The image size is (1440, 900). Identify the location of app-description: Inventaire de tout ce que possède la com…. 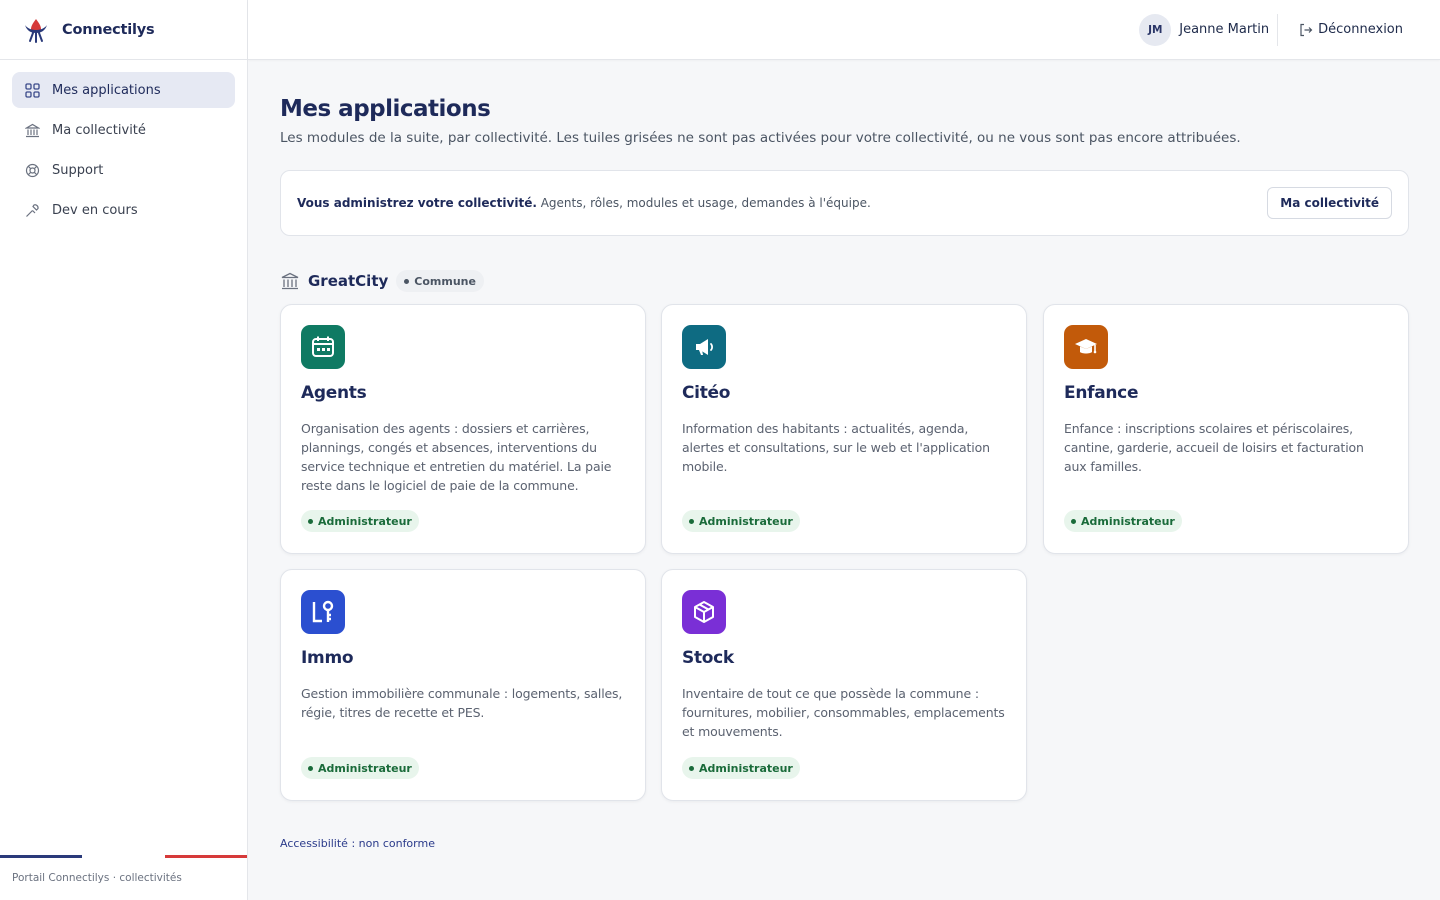
(843, 712).